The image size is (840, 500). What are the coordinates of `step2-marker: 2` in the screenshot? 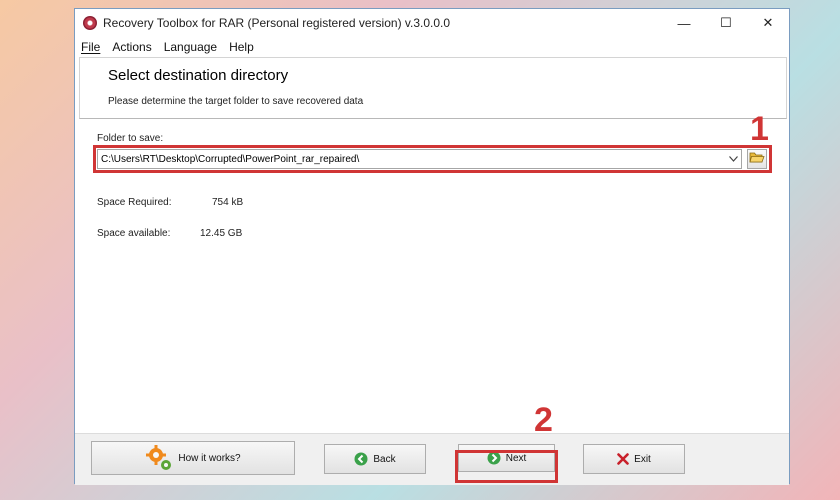 It's located at (543, 420).